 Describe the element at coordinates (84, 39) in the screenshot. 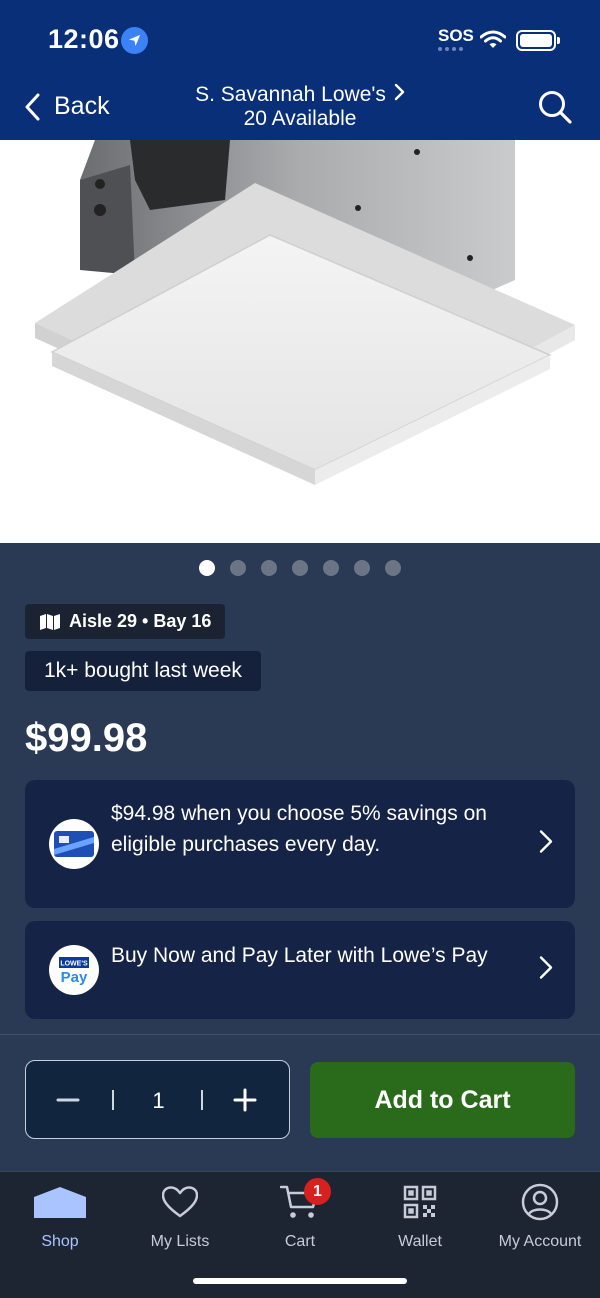

I see `clock: 12:06` at that location.